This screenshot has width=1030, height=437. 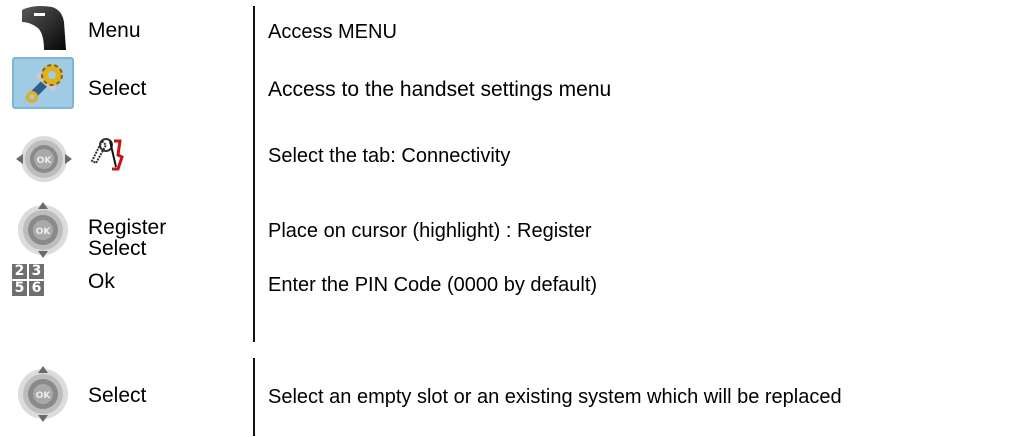 What do you see at coordinates (127, 227) in the screenshot?
I see `key-label-register: Register` at bounding box center [127, 227].